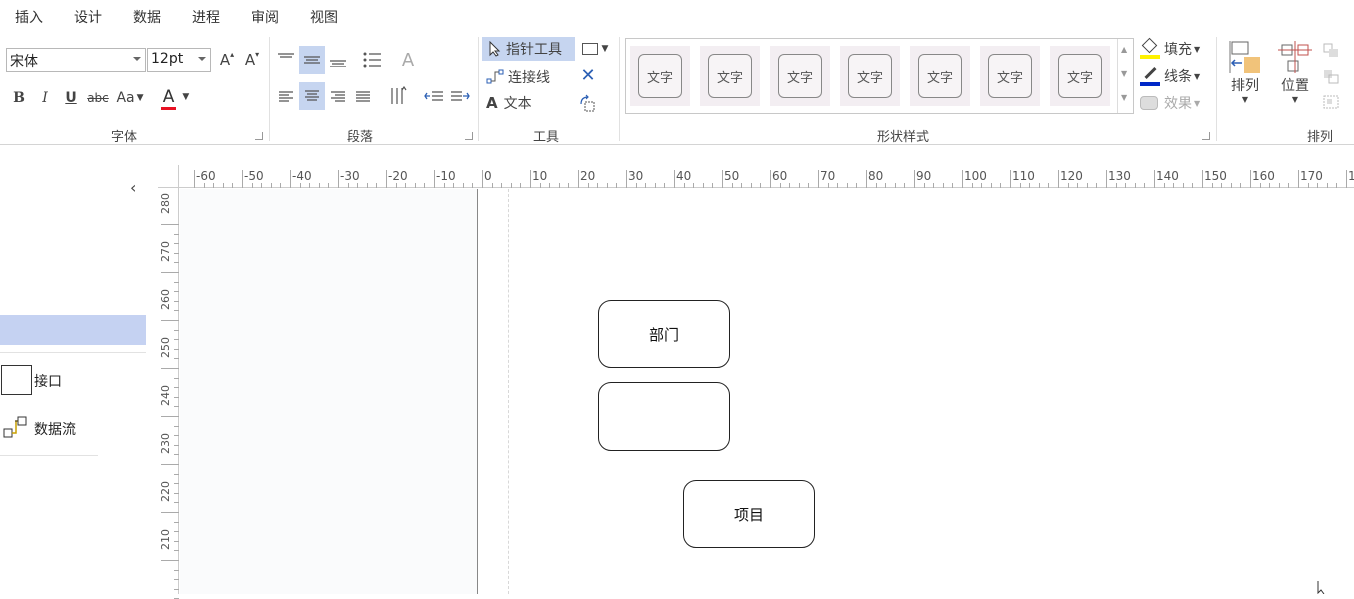 The height and width of the screenshot is (599, 1354). I want to click on text-direction-button: A, so click(408, 60).